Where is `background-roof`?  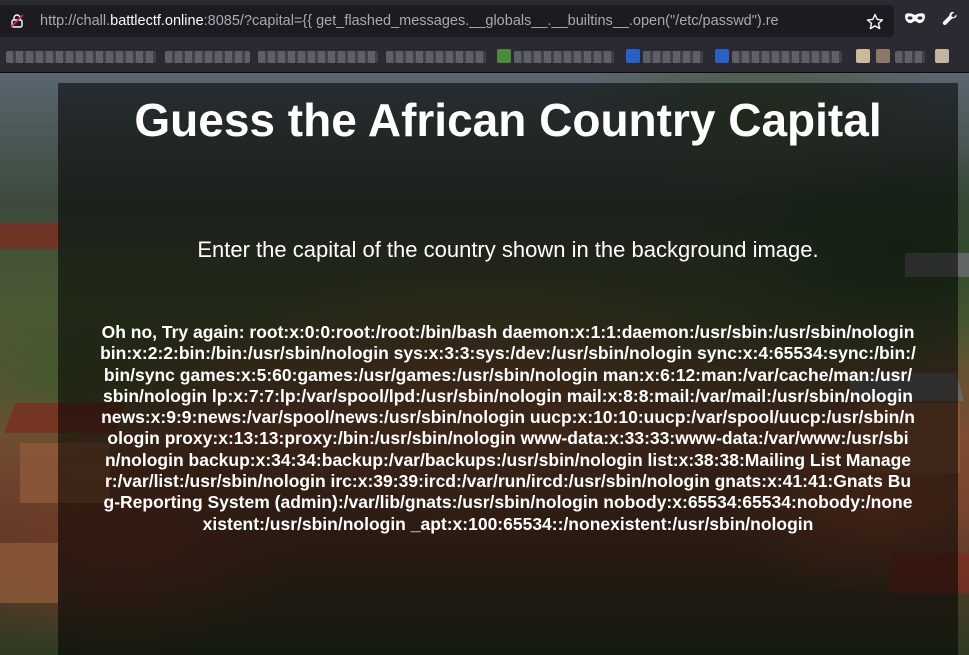 background-roof is located at coordinates (30, 236).